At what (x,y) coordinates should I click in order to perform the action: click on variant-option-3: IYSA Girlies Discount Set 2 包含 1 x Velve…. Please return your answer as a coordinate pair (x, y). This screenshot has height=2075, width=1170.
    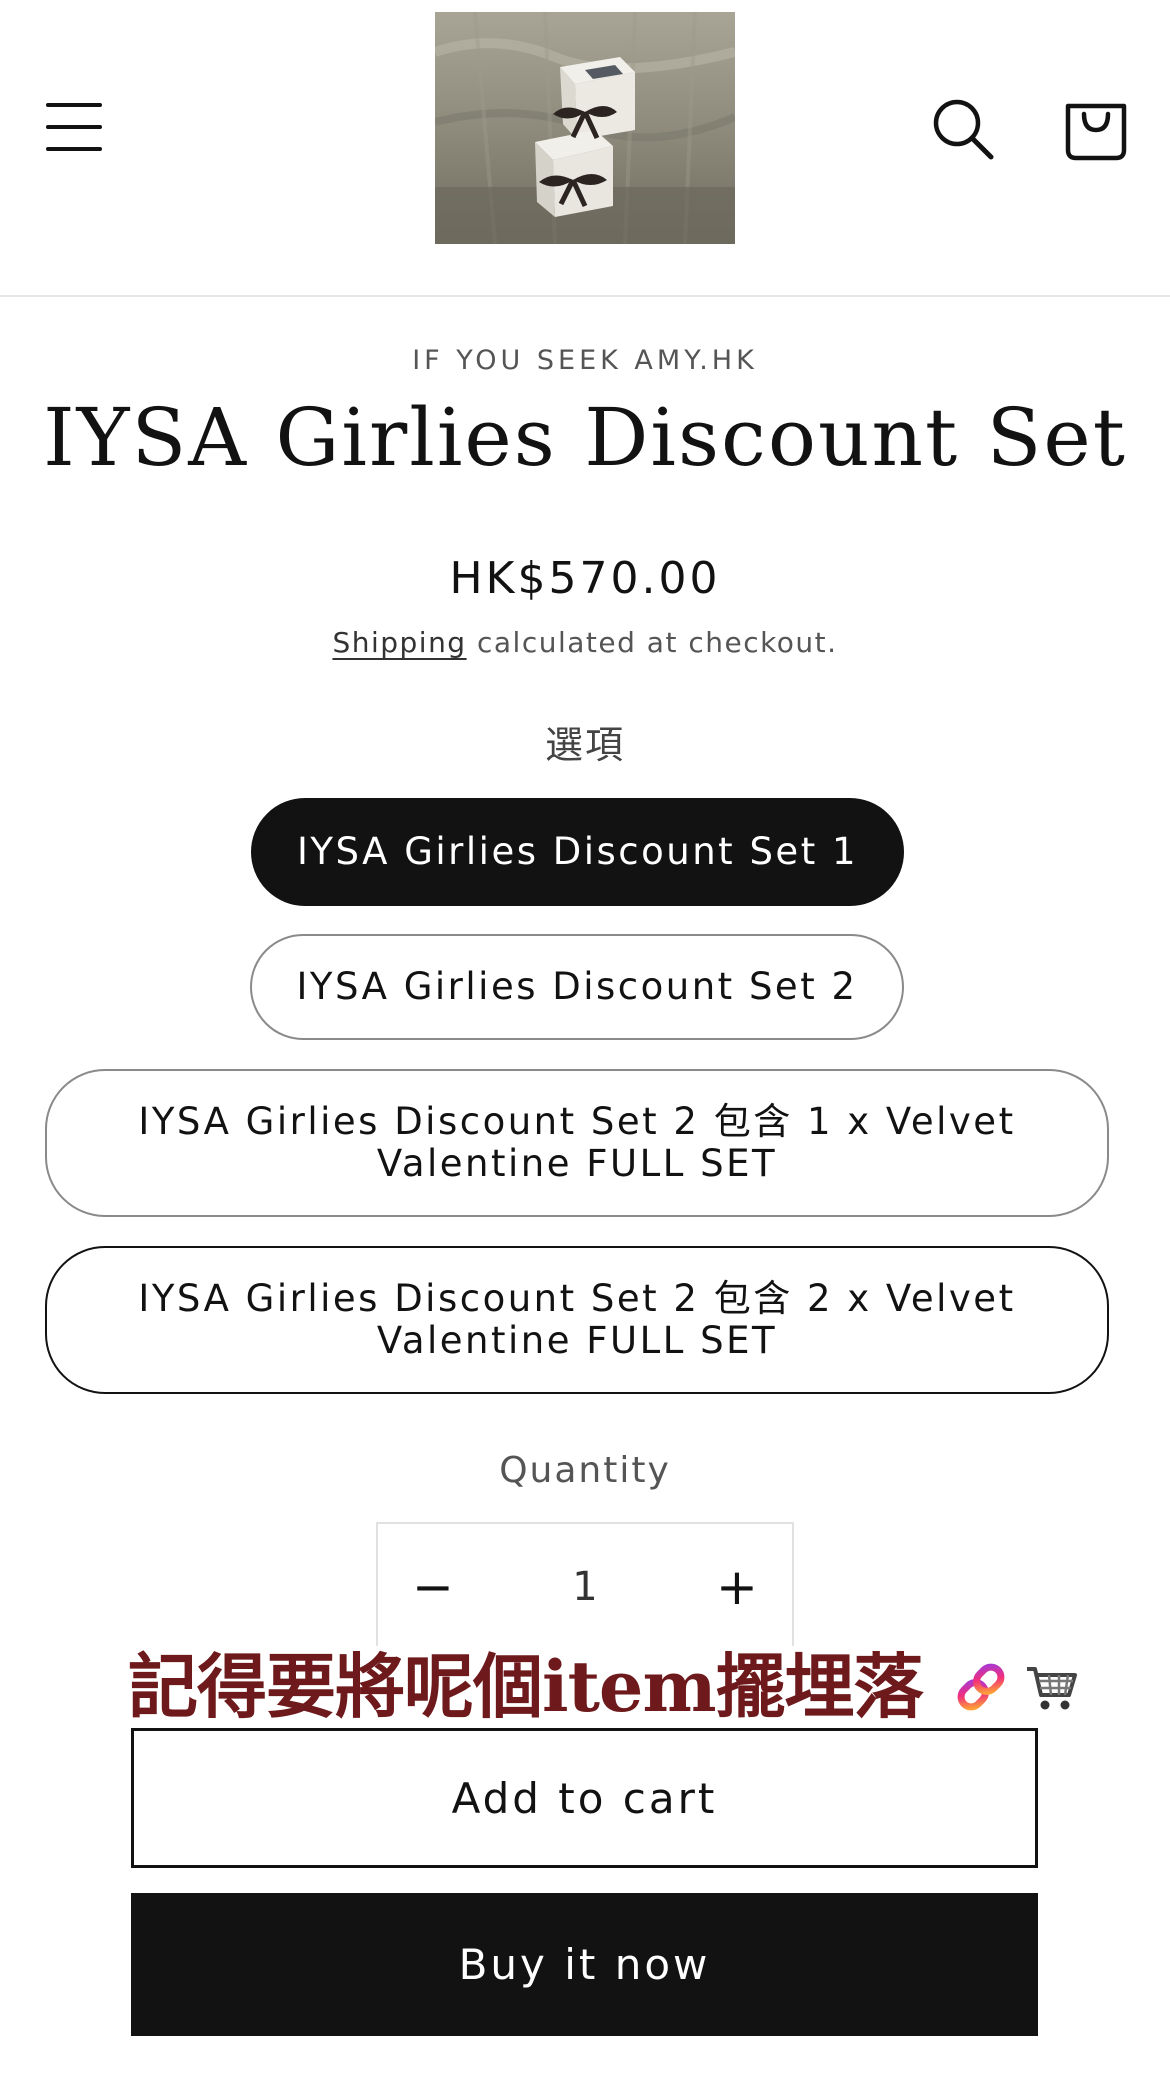
    Looking at the image, I should click on (577, 1143).